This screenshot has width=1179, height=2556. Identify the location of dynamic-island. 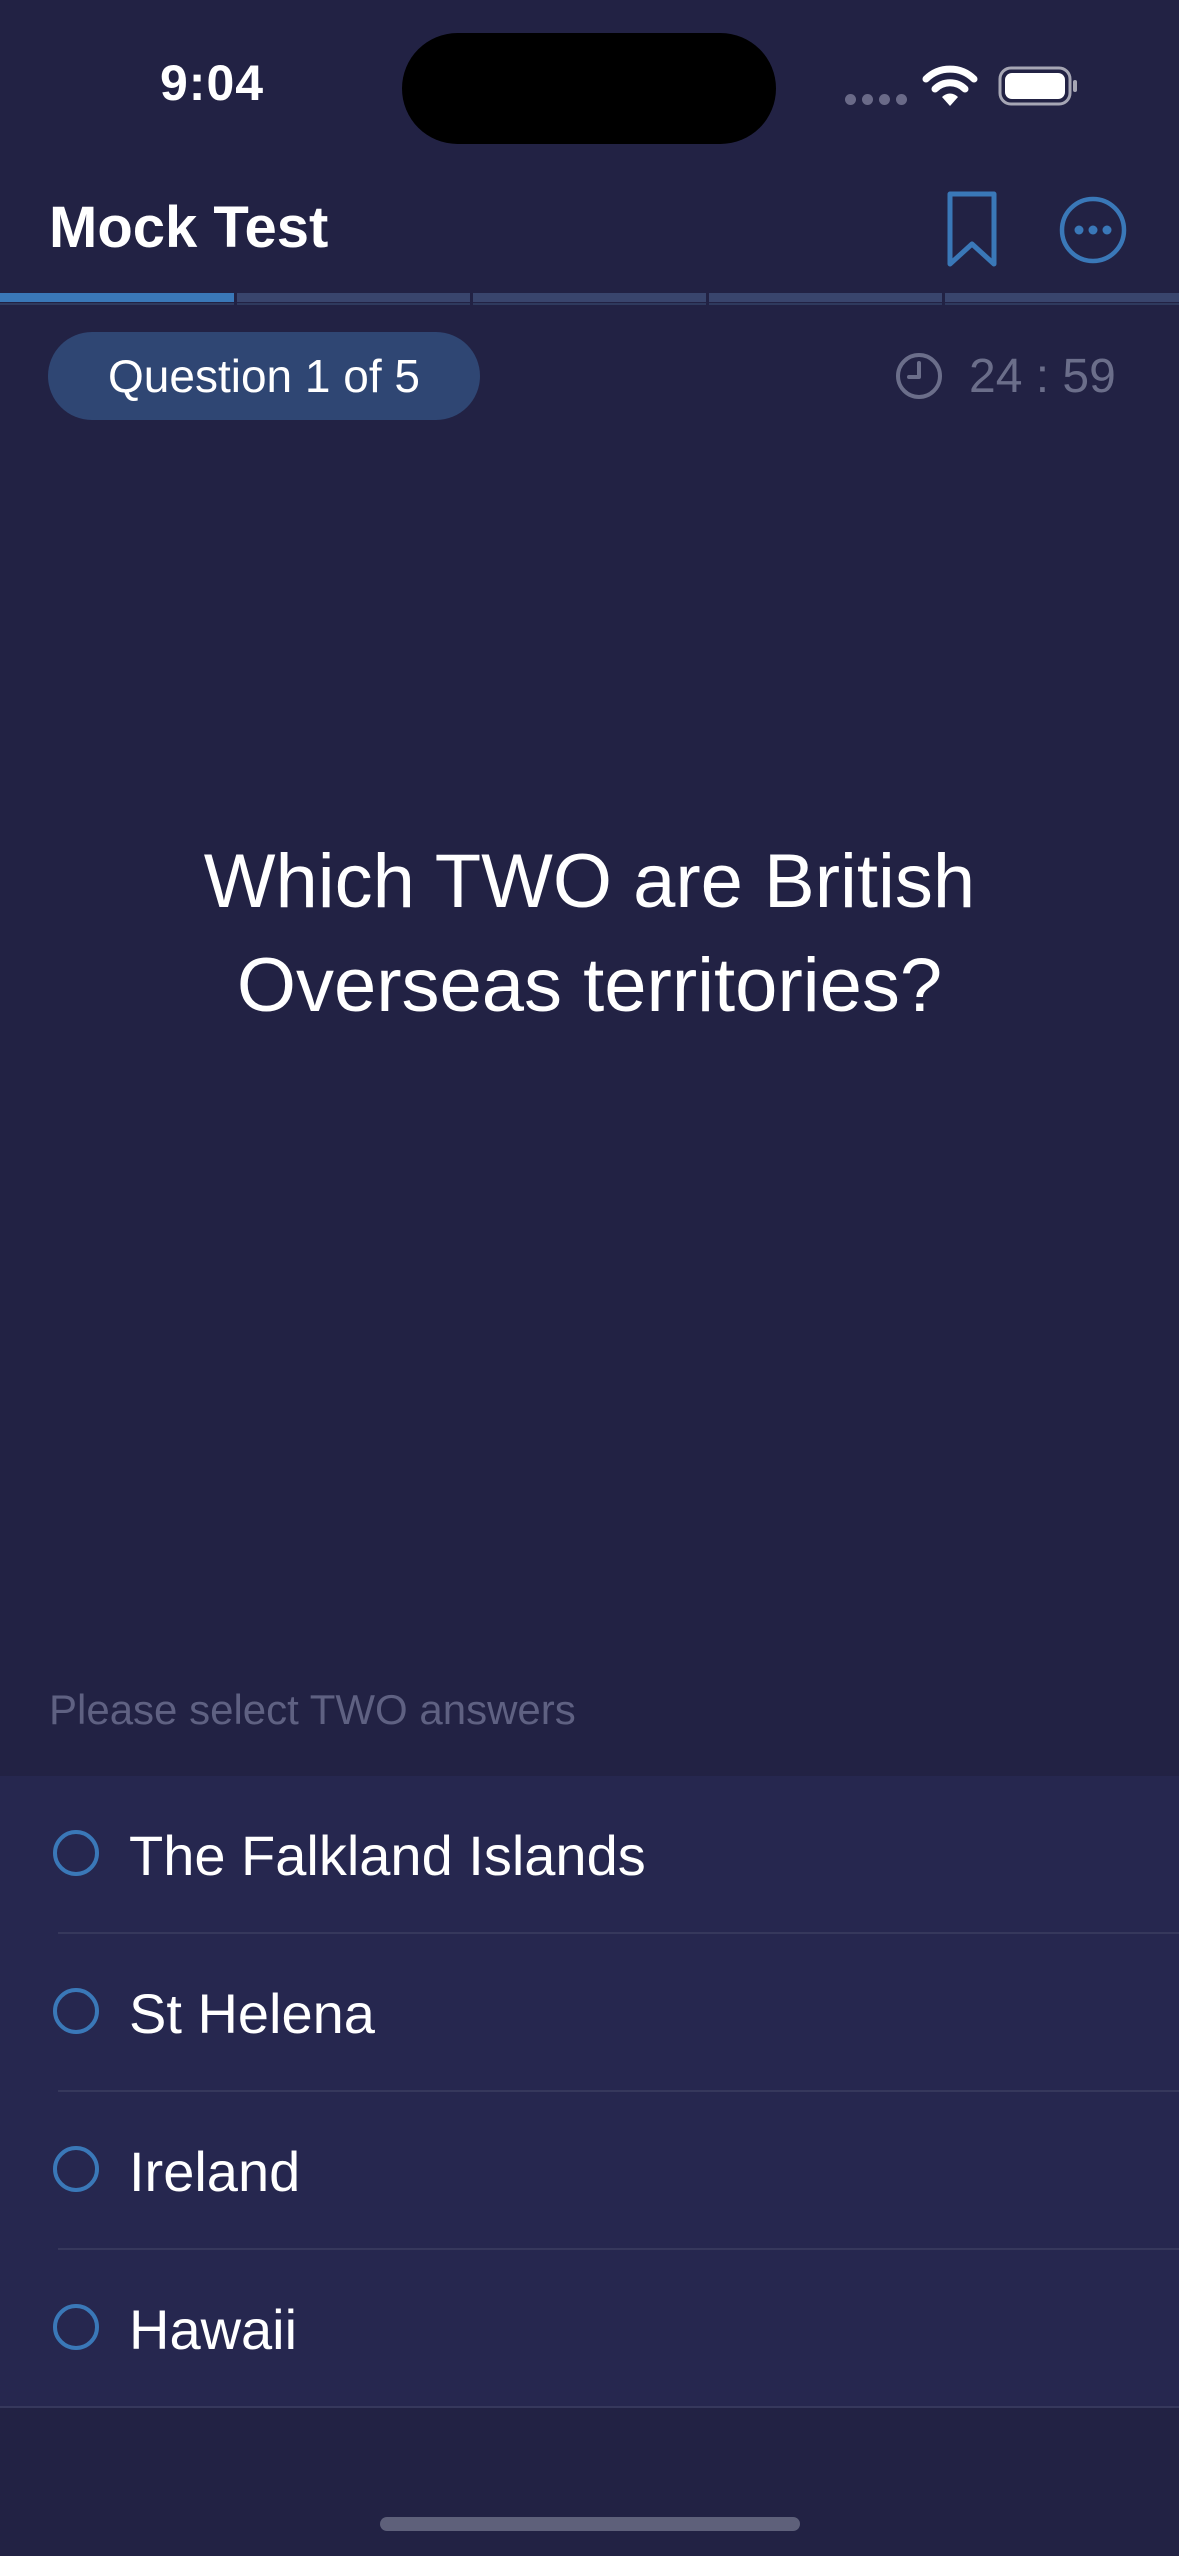
(589, 88).